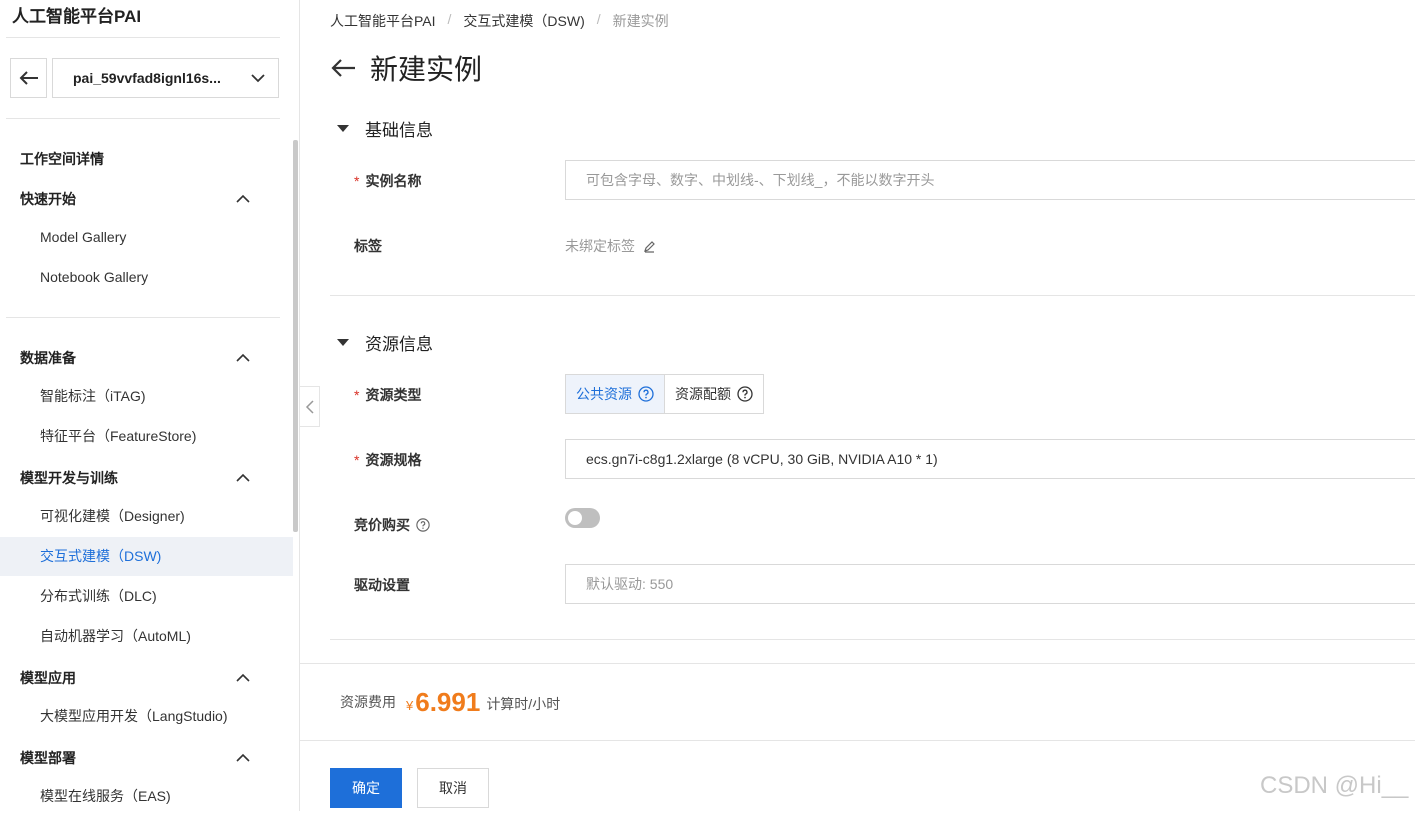 The width and height of the screenshot is (1415, 816). Describe the element at coordinates (146, 716) in the screenshot. I see `nav-item-langstudio: 大模型应用开发（LangStudio)` at that location.